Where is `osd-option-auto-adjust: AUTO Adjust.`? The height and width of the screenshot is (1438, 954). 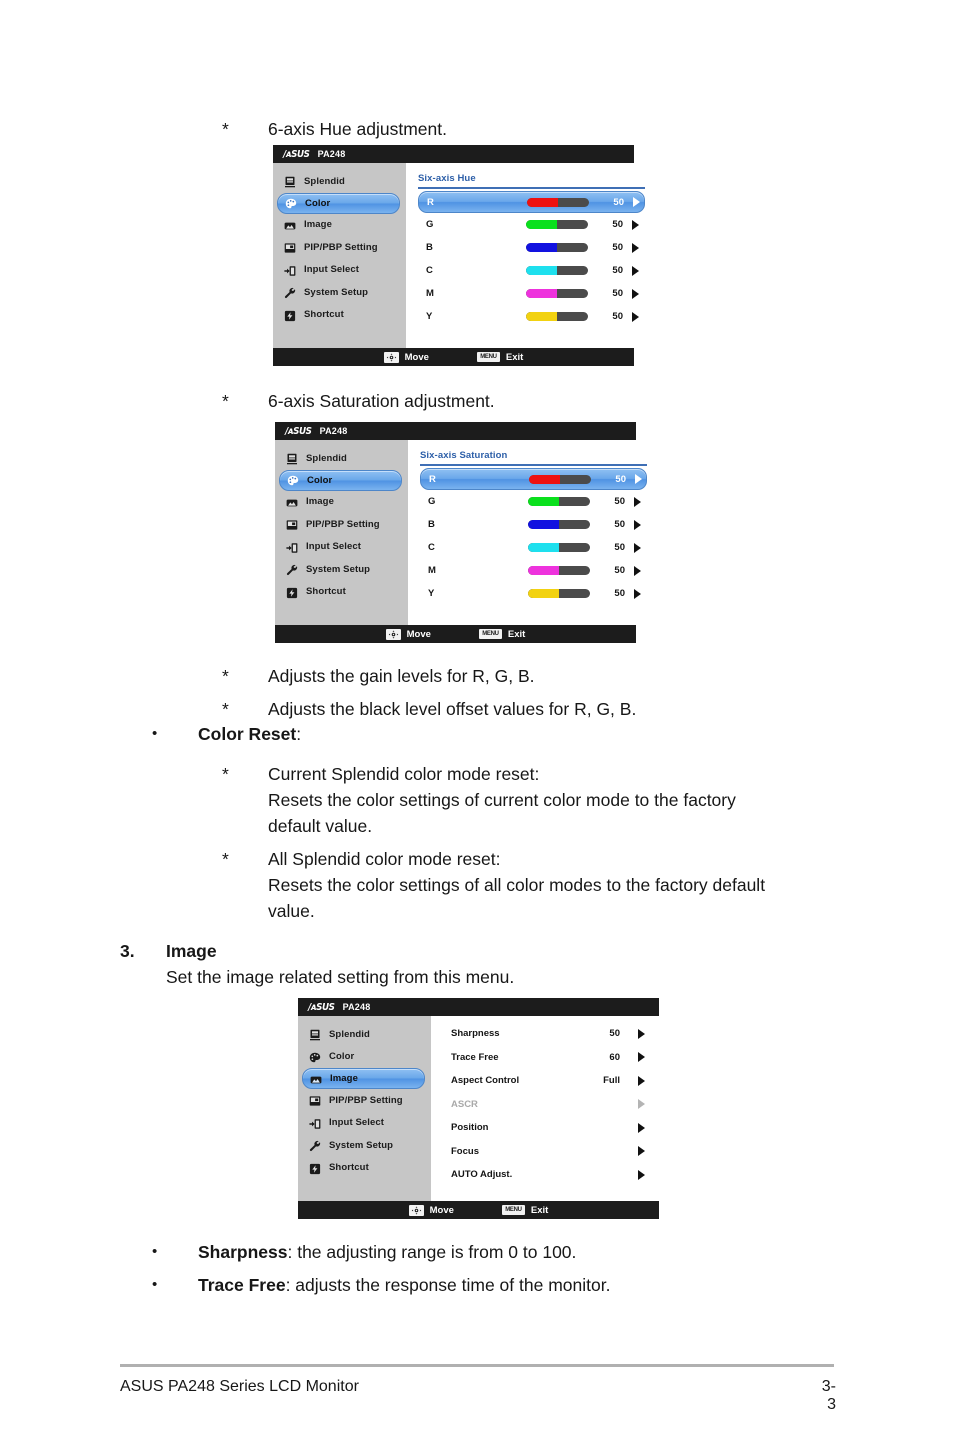 osd-option-auto-adjust: AUTO Adjust. is located at coordinates (546, 1175).